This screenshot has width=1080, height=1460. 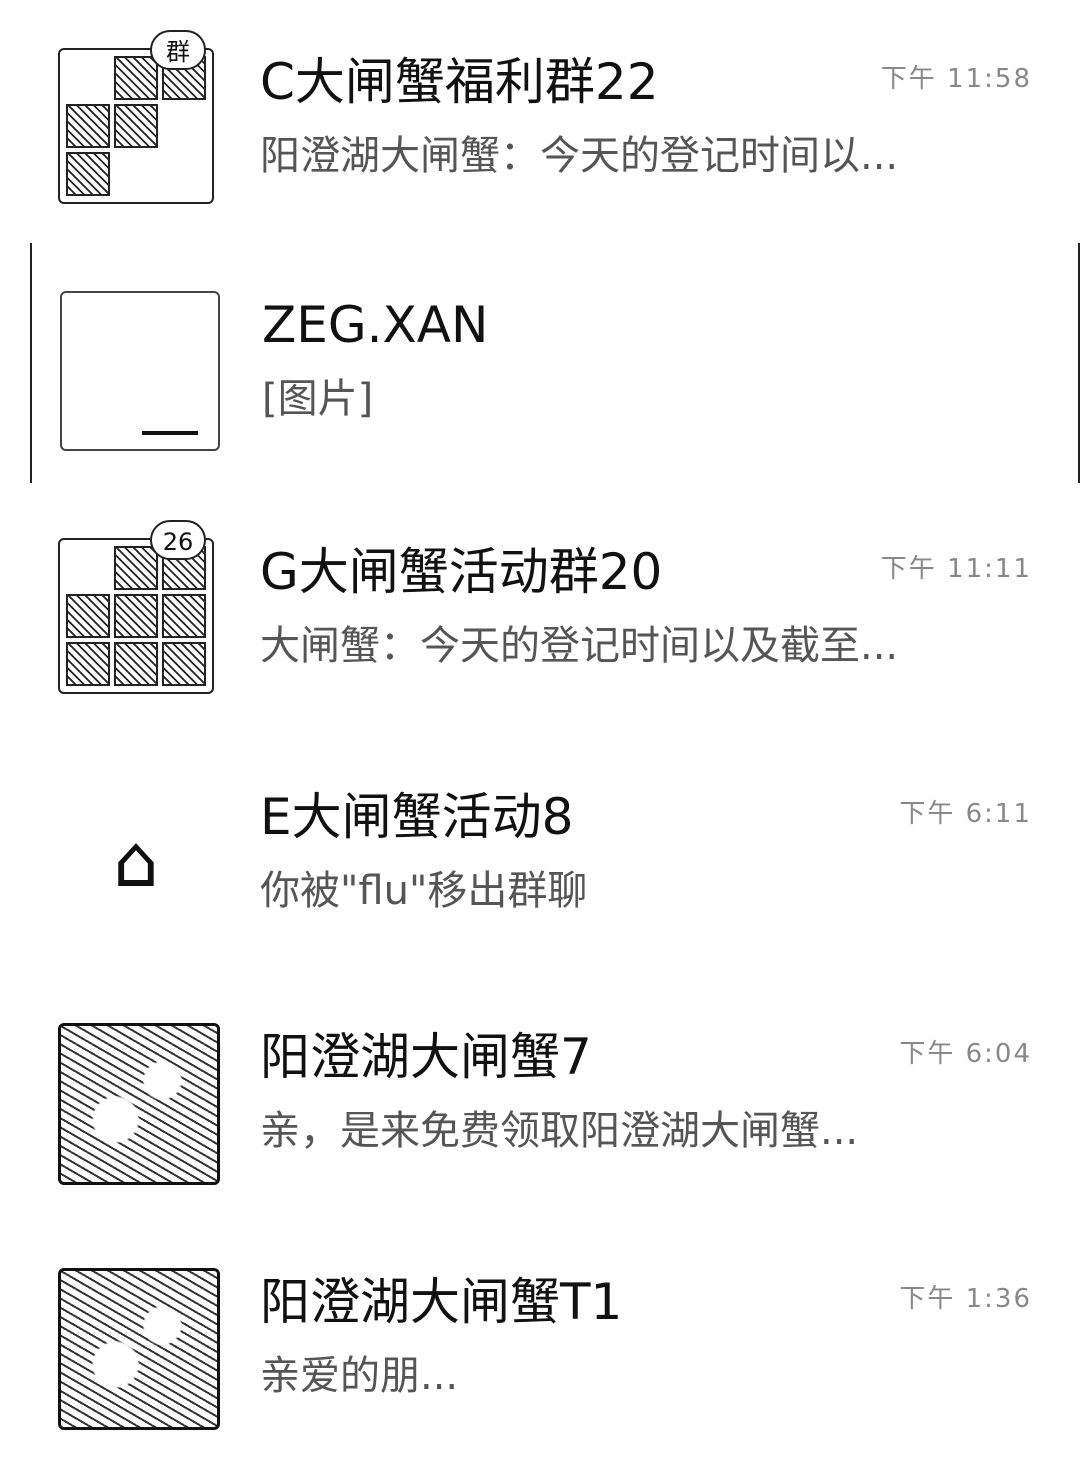 I want to click on building-icon: ⌂, so click(x=136, y=861).